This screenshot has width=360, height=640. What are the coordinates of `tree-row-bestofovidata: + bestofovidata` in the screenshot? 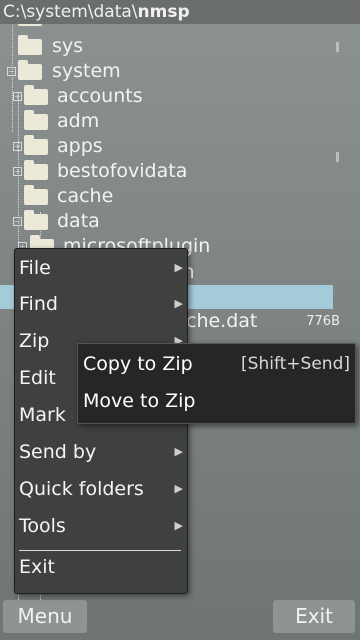 It's located at (170, 171).